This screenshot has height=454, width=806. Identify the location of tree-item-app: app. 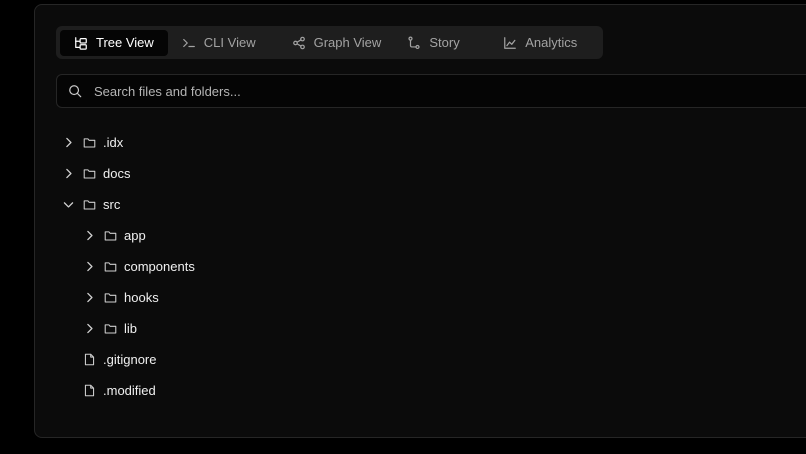
(420, 235).